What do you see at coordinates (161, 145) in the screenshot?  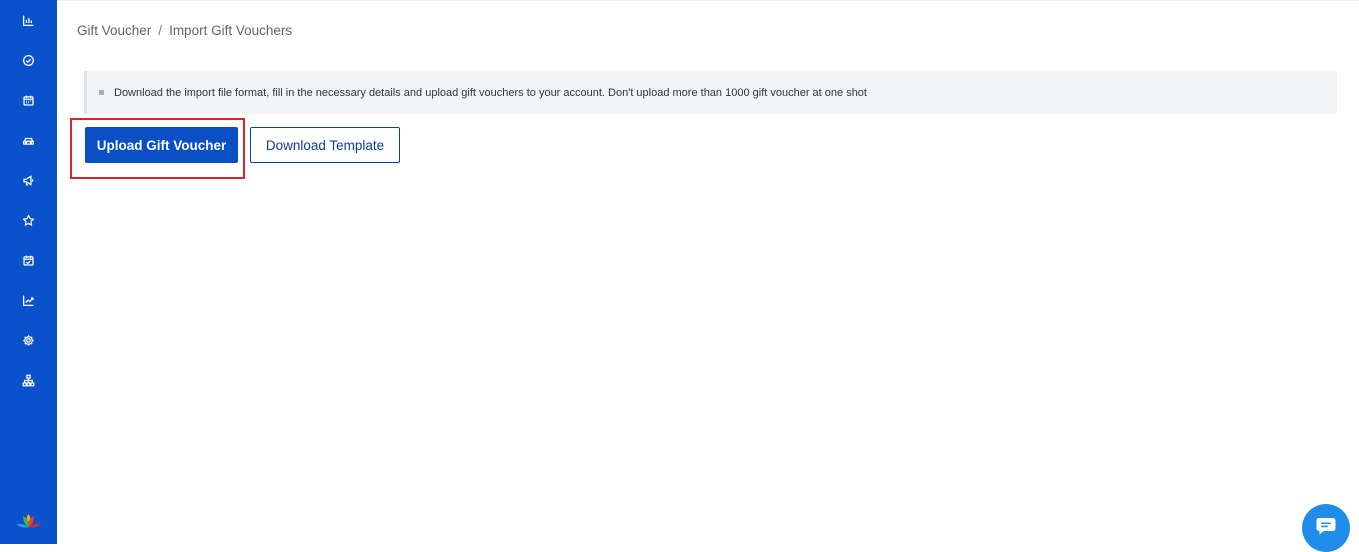 I see `upload-gift-voucher-button: Upload Gift Voucher` at bounding box center [161, 145].